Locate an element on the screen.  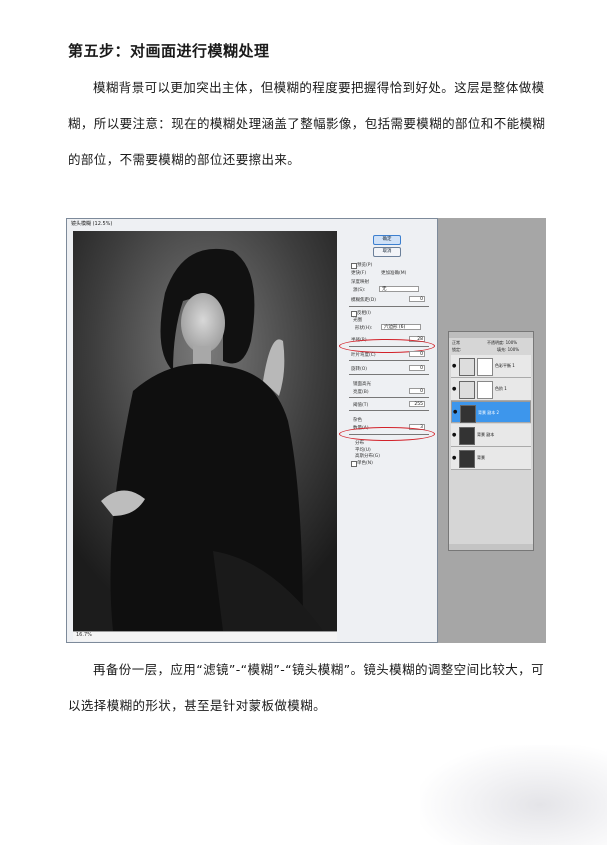
source-select: 无 is located at coordinates (399, 289).